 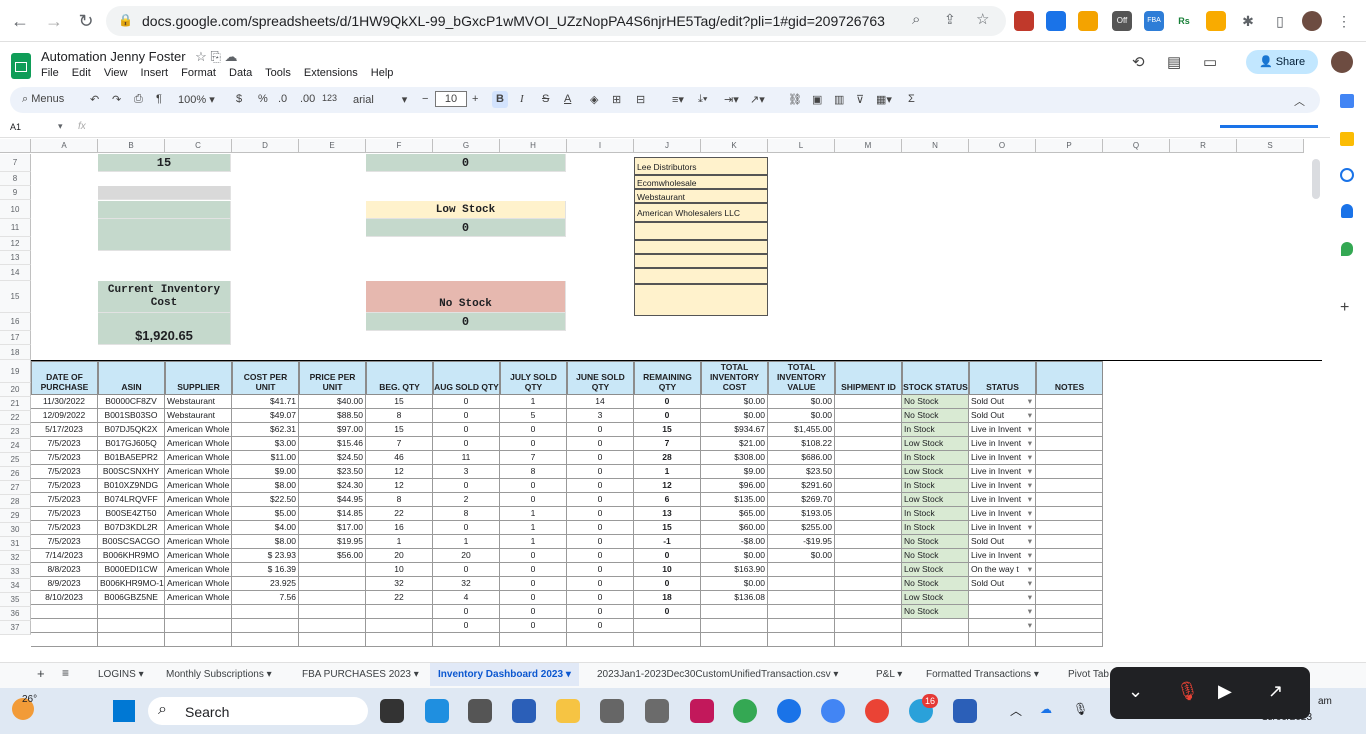 I want to click on table-cell: 20, so click(x=466, y=556).